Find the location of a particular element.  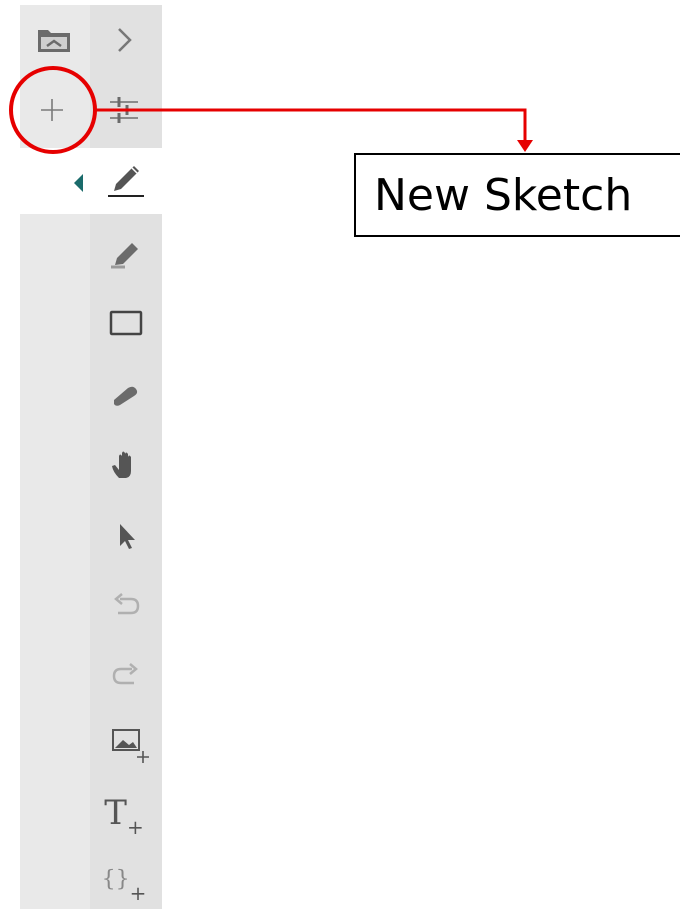

callout-arrow-line is located at coordinates (311, 126).